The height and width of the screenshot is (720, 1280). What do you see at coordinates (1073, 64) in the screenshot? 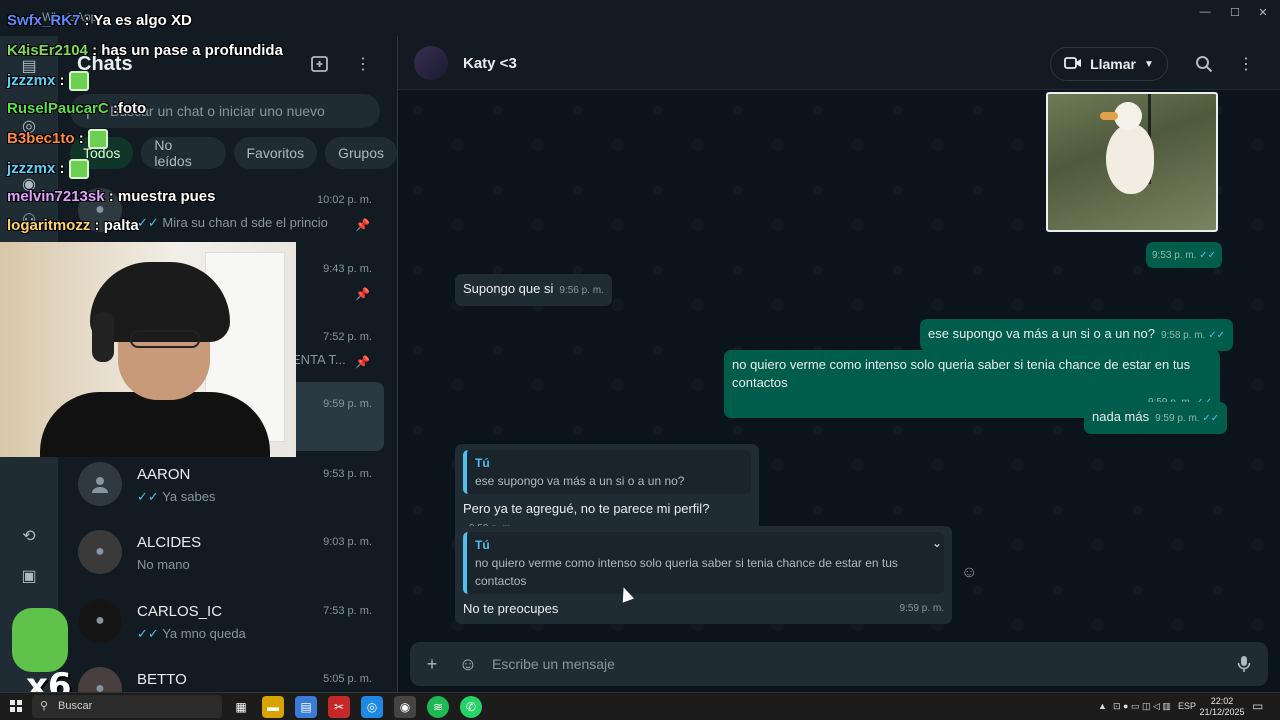
I see `video-call-icon` at bounding box center [1073, 64].